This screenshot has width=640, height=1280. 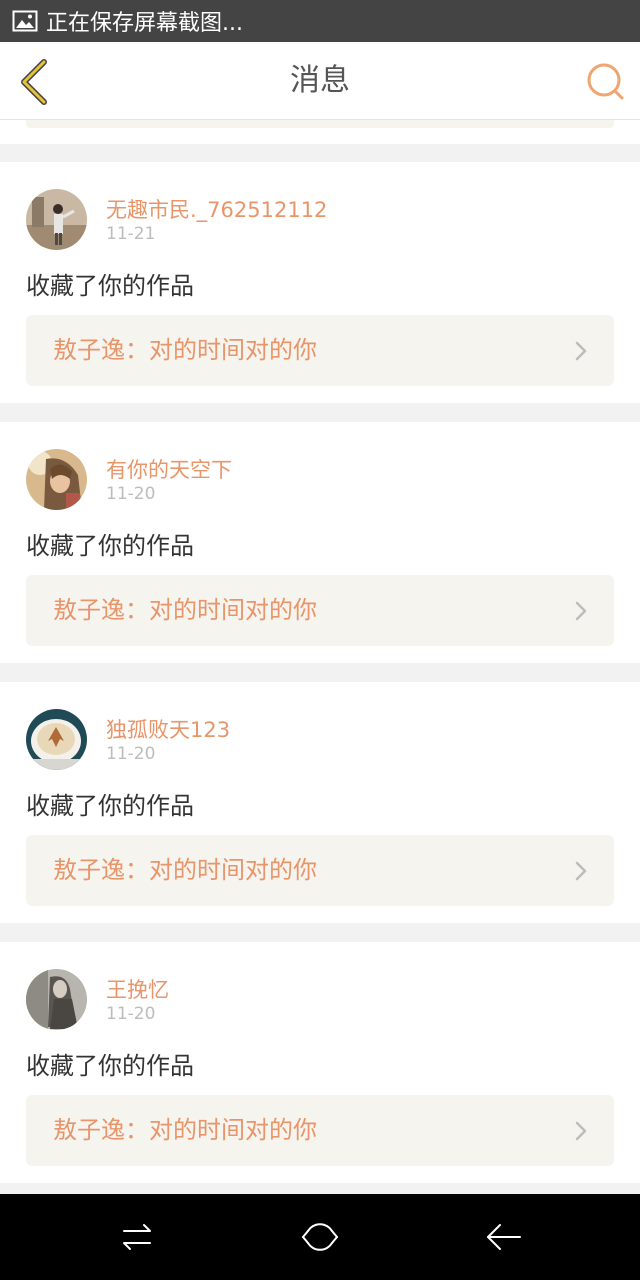 What do you see at coordinates (137, 1237) in the screenshot?
I see `switch-apps-icon` at bounding box center [137, 1237].